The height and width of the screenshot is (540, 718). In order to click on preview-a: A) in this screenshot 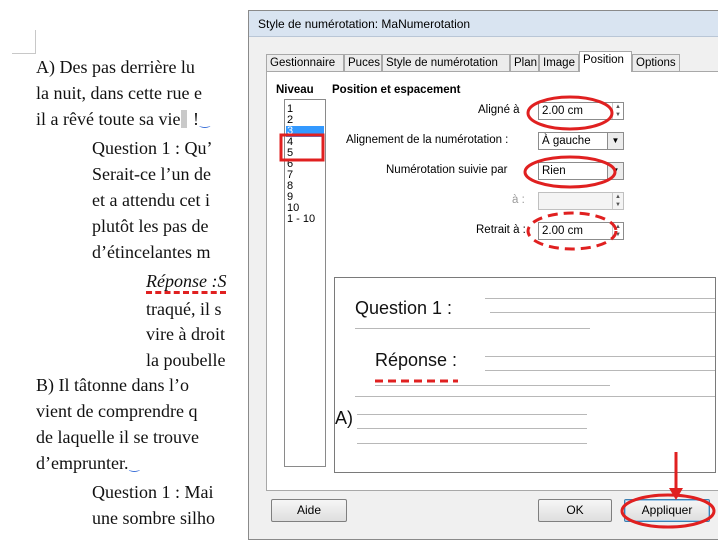, I will do `click(344, 418)`.